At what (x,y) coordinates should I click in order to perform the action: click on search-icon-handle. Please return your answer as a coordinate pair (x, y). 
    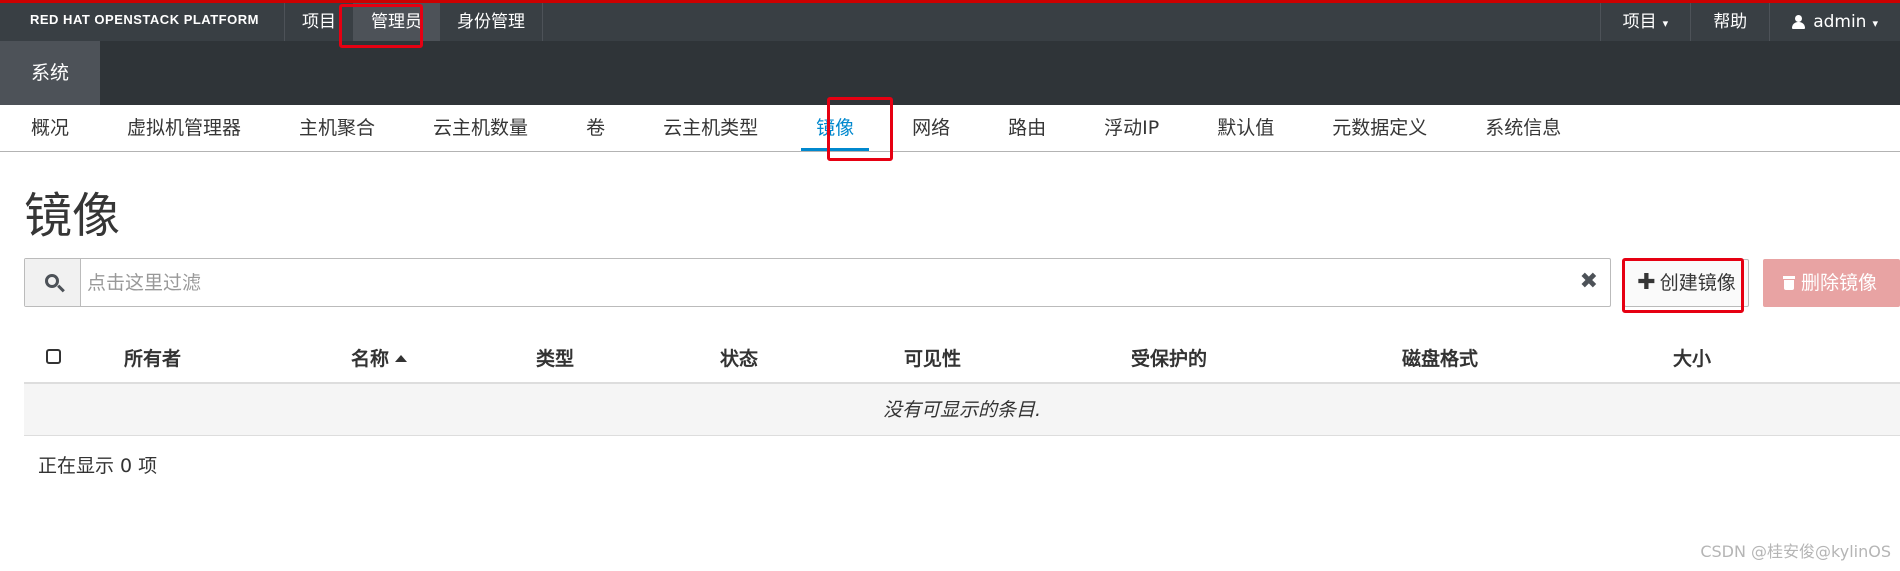
    Looking at the image, I should click on (61, 288).